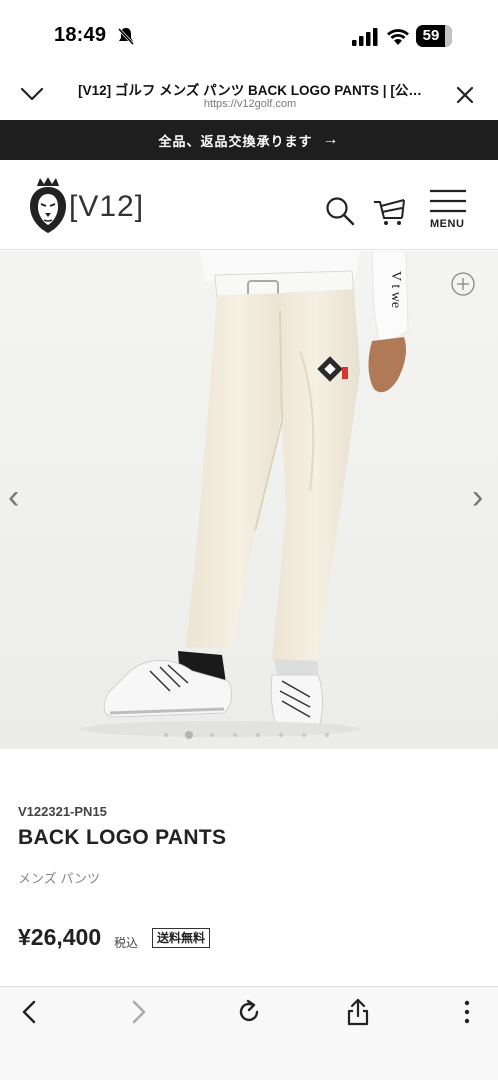  I want to click on arrow-right-icon: →, so click(331, 139).